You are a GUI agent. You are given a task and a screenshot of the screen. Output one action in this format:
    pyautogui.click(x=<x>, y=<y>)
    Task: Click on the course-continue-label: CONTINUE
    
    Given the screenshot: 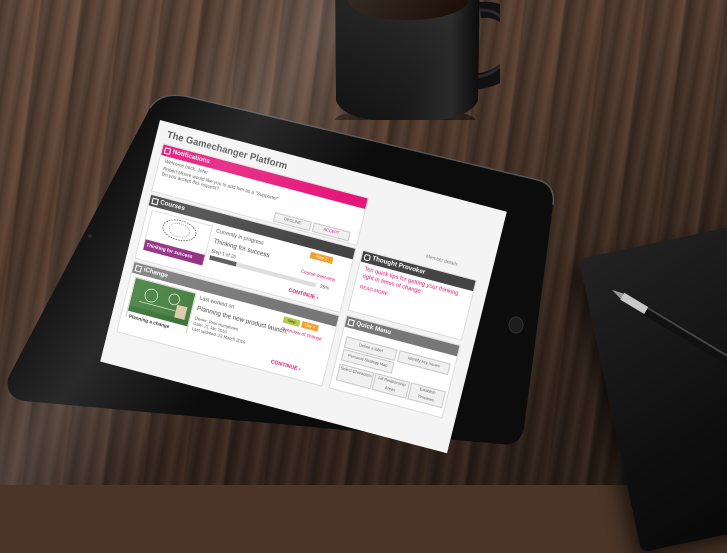 What is the action you would take?
    pyautogui.click(x=301, y=294)
    